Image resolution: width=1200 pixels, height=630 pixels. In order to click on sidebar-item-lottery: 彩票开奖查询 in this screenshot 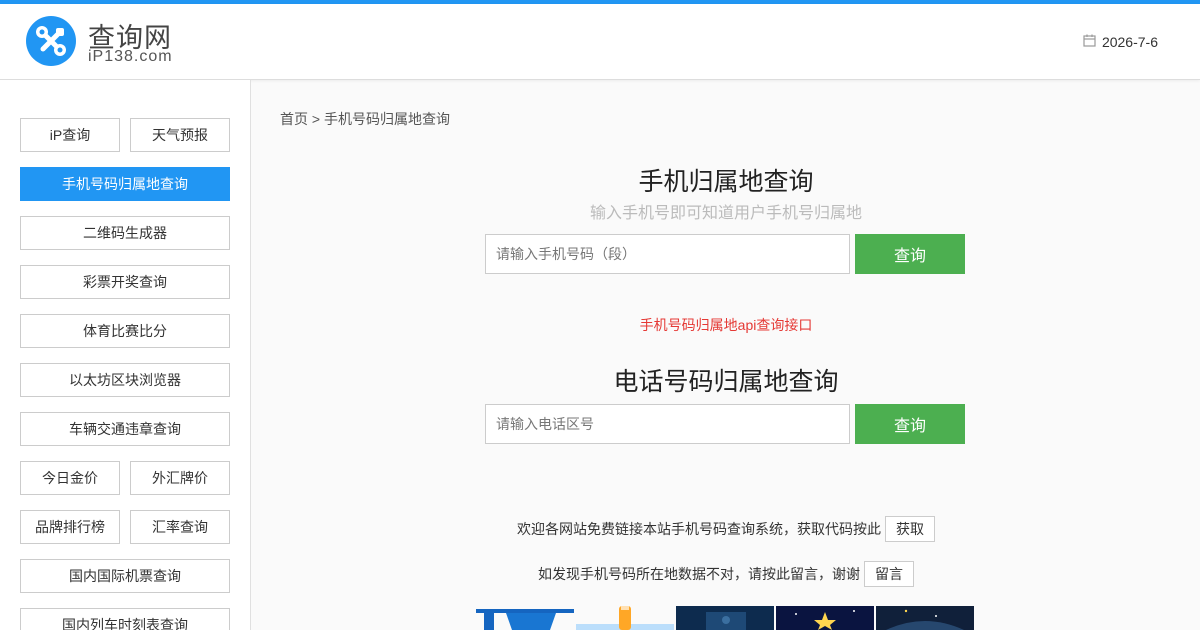, I will do `click(125, 282)`.